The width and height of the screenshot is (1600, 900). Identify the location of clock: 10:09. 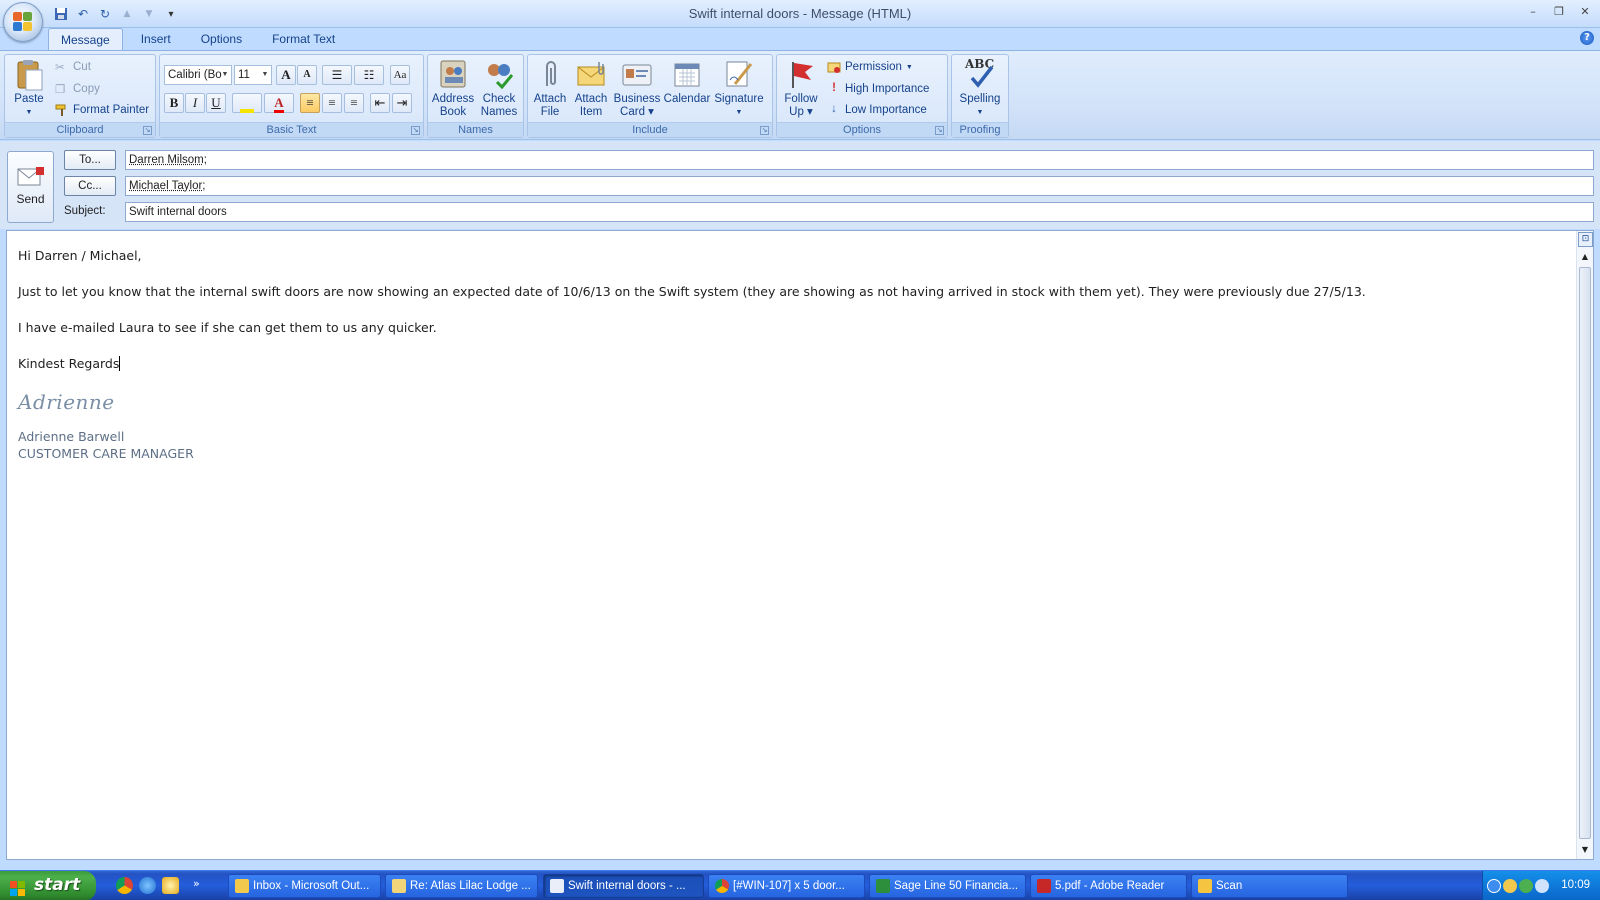
(1575, 885).